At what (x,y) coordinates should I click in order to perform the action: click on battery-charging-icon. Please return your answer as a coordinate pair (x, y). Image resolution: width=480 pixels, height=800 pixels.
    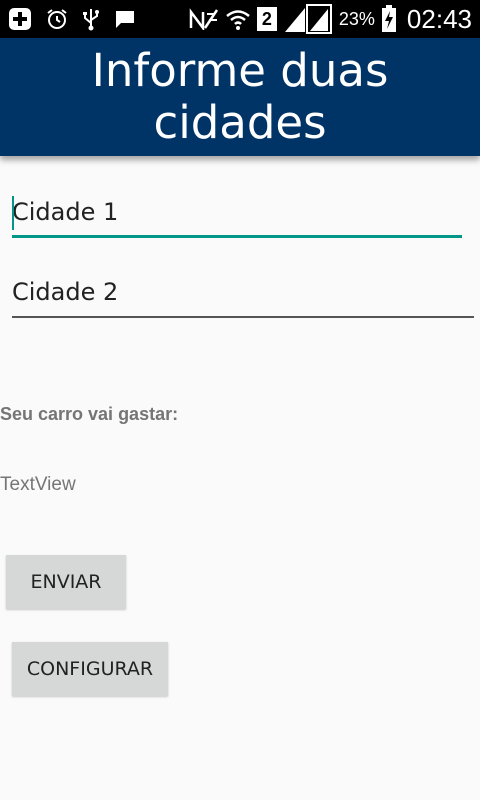
    Looking at the image, I should click on (389, 19).